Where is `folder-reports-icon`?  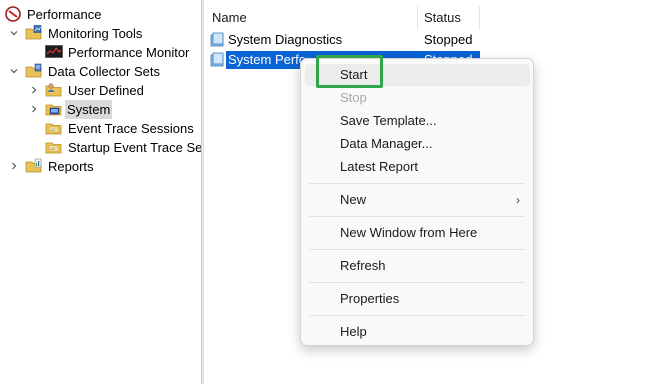 folder-reports-icon is located at coordinates (33, 166).